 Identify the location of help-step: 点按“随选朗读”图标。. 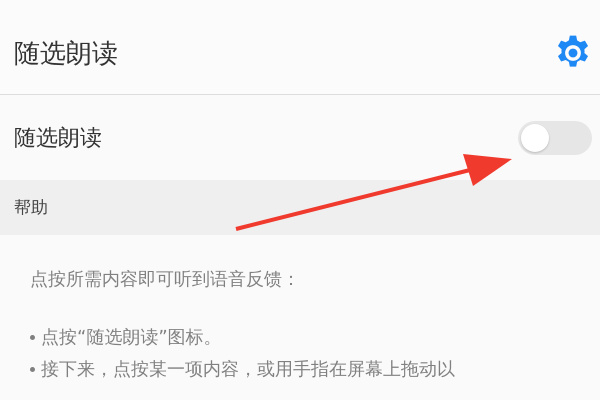
(131, 337).